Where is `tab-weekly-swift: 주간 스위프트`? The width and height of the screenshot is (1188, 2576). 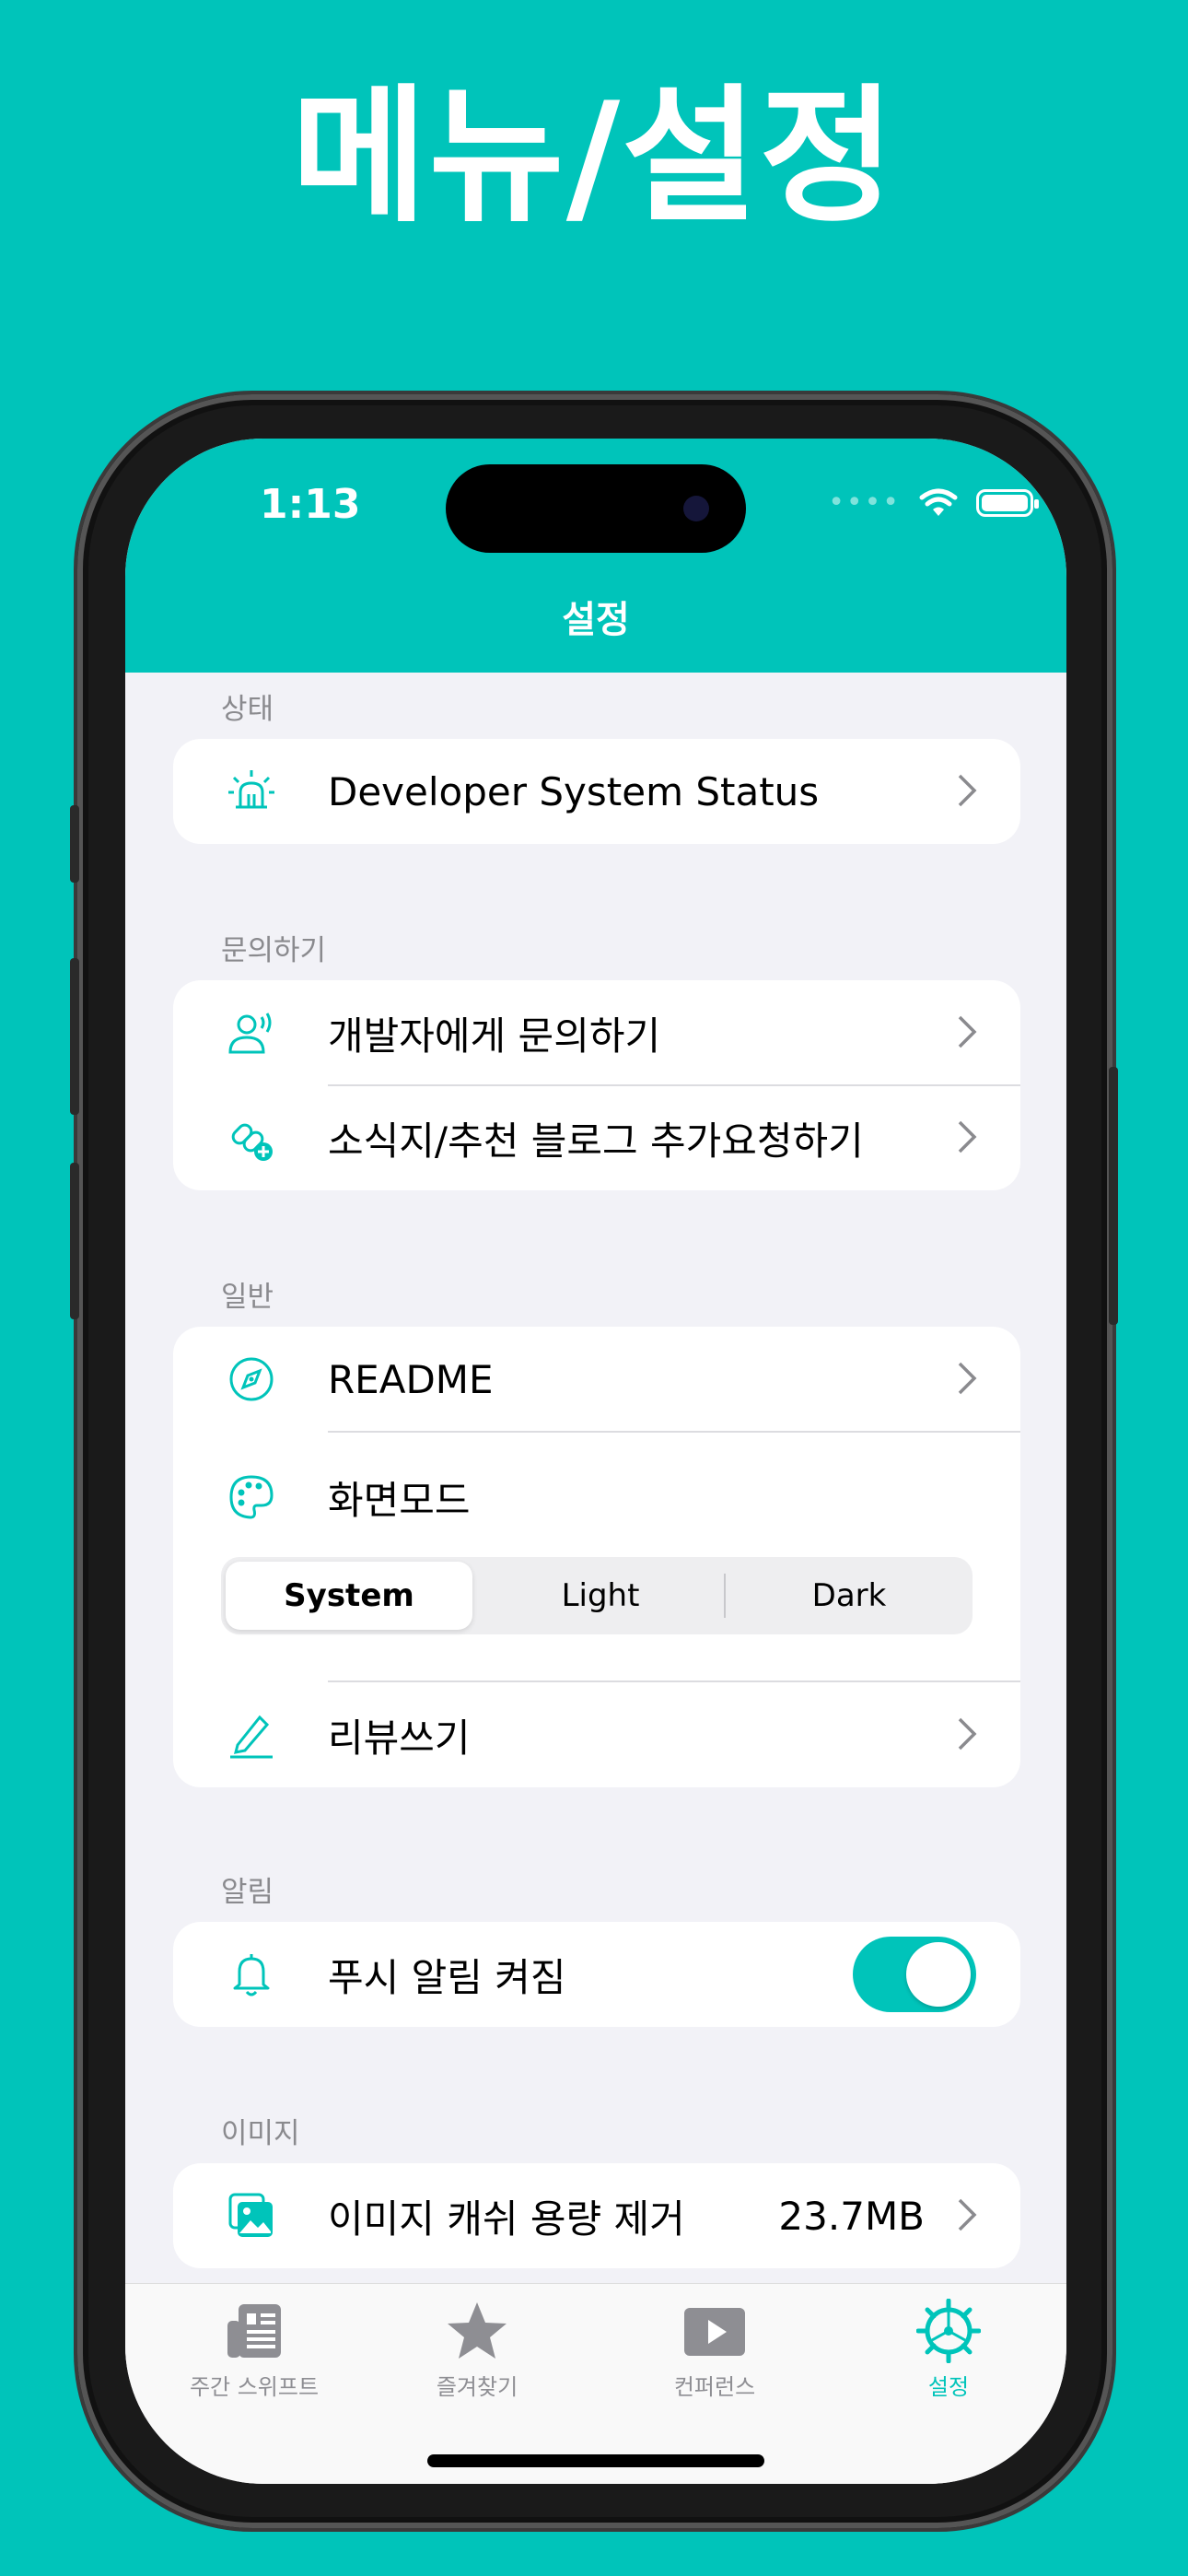
tab-weekly-swift: 주간 스위프트 is located at coordinates (254, 2350).